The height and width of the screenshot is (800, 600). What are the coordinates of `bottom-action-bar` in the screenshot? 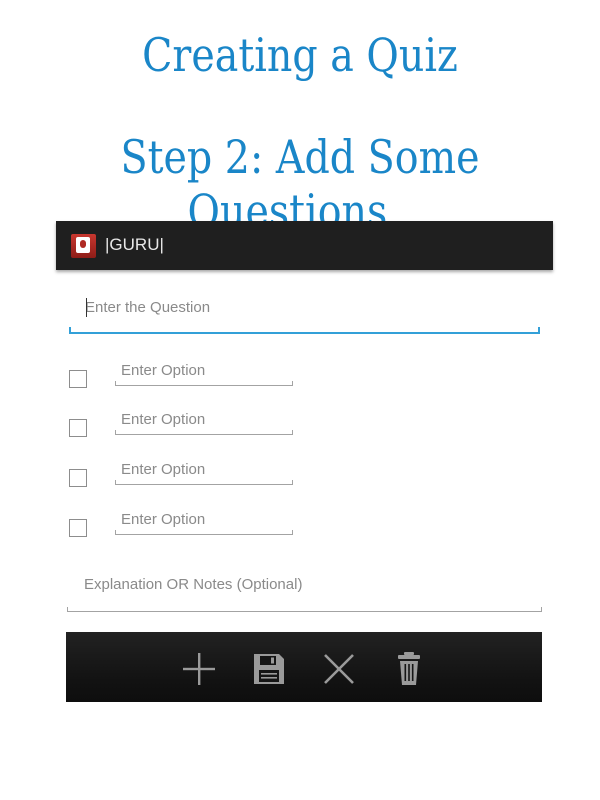 It's located at (304, 667).